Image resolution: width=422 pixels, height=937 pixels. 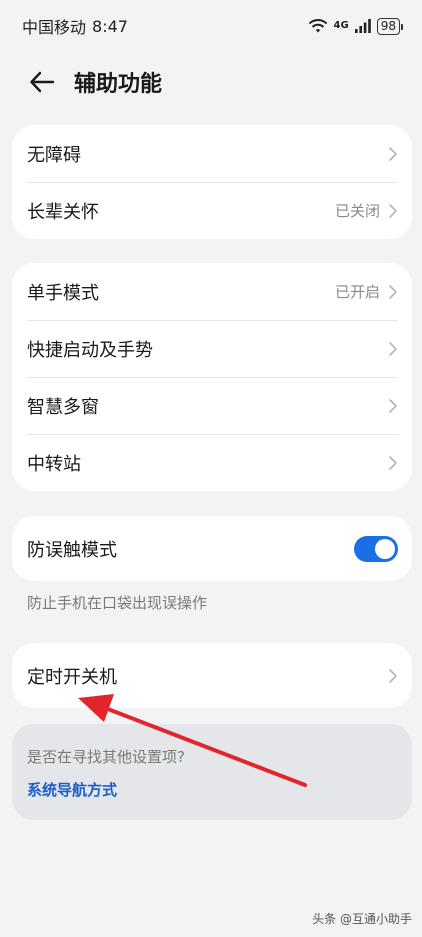 What do you see at coordinates (212, 405) in the screenshot?
I see `setting-multi-window: 智慧多窗` at bounding box center [212, 405].